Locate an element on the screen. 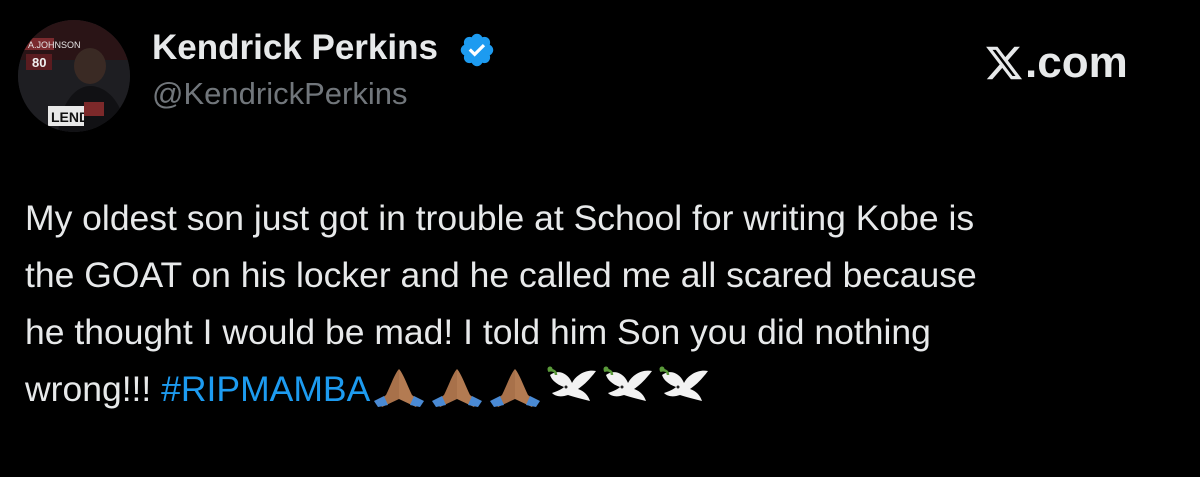 The height and width of the screenshot is (477, 1200). author-name: Kendrick Perkins is located at coordinates (295, 48).